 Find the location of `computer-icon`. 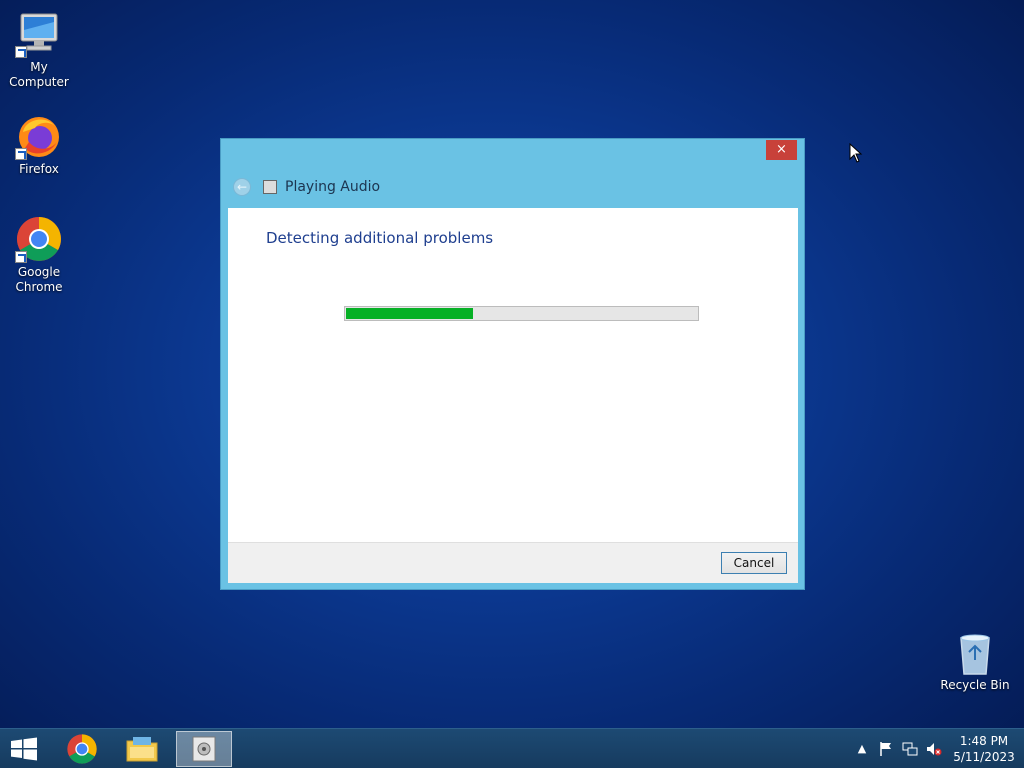

computer-icon is located at coordinates (39, 34).